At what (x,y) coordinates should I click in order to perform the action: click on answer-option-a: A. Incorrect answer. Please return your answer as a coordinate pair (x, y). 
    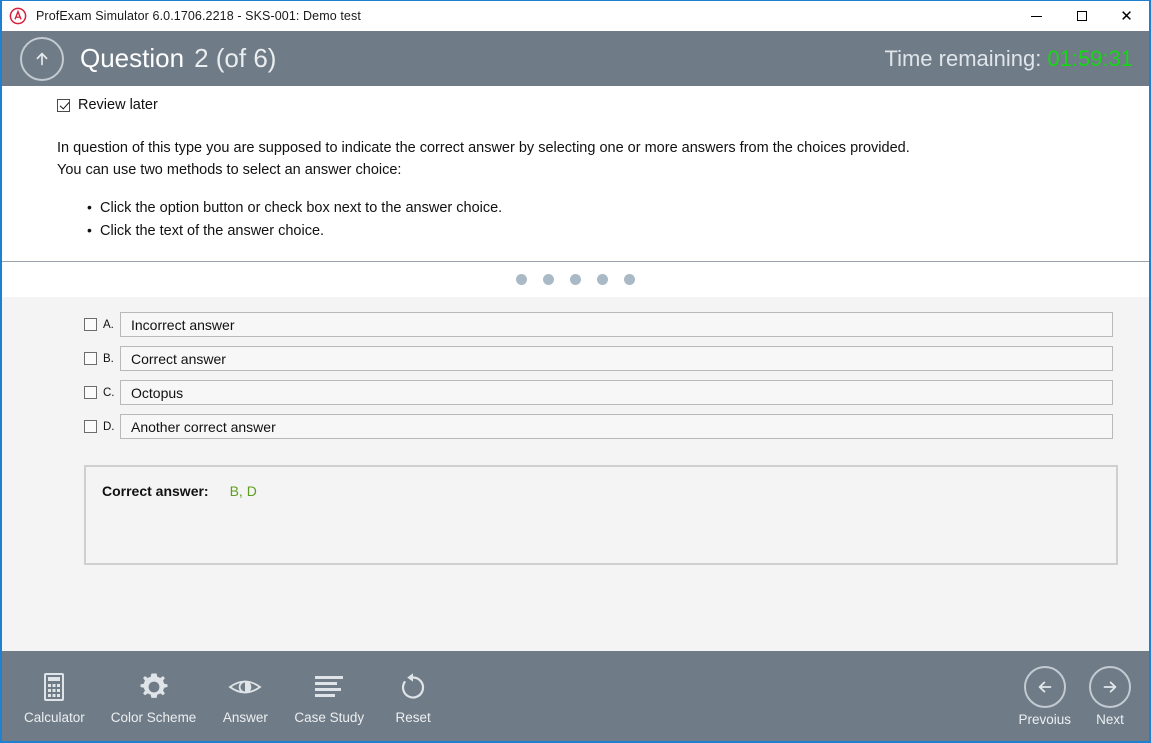
    Looking at the image, I should click on (575, 324).